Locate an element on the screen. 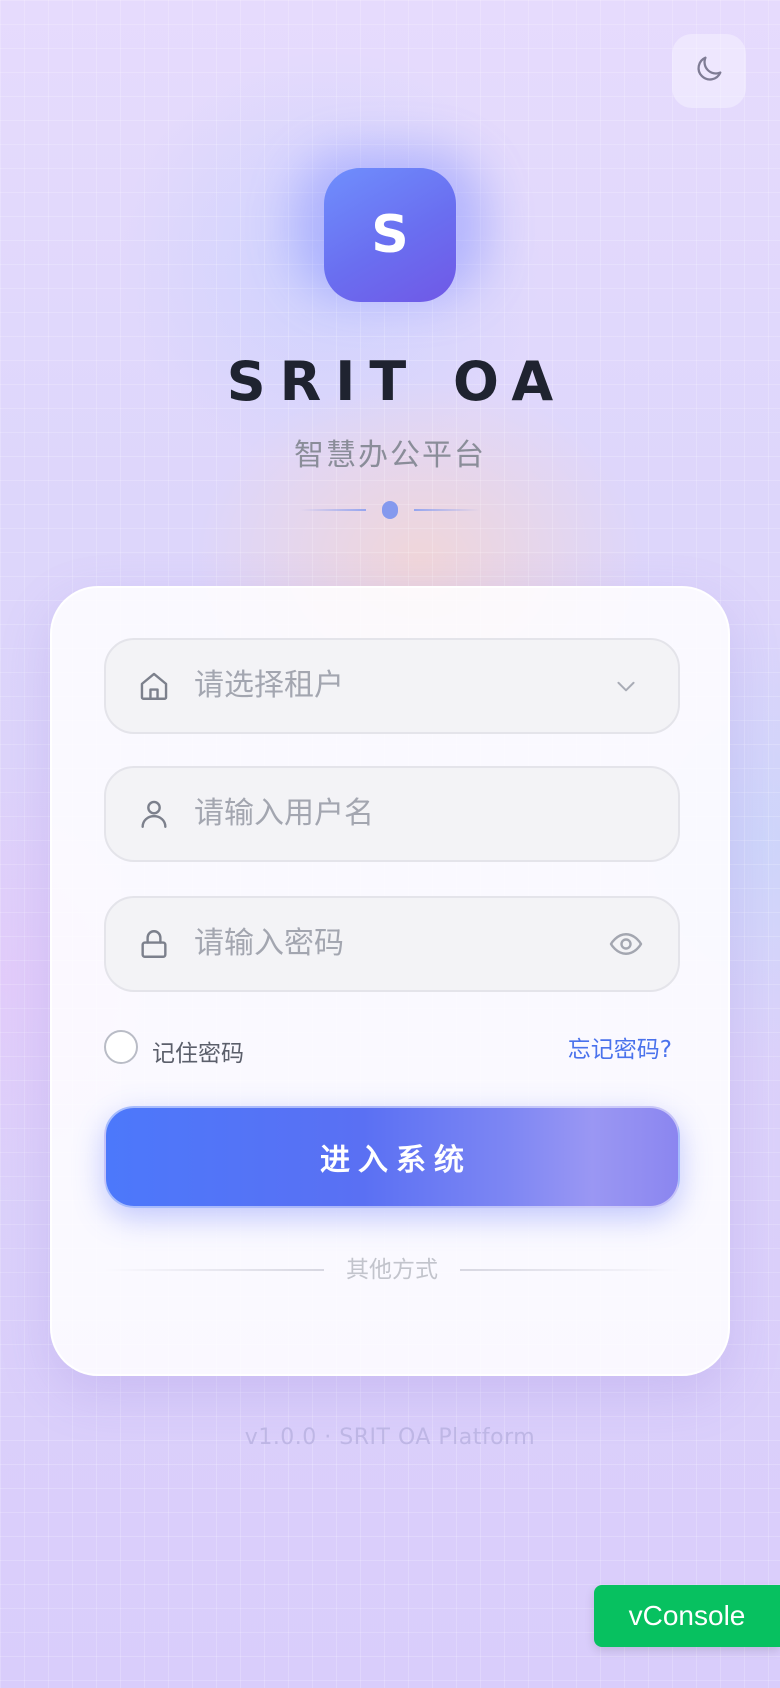  divider-line-left is located at coordinates (333, 510).